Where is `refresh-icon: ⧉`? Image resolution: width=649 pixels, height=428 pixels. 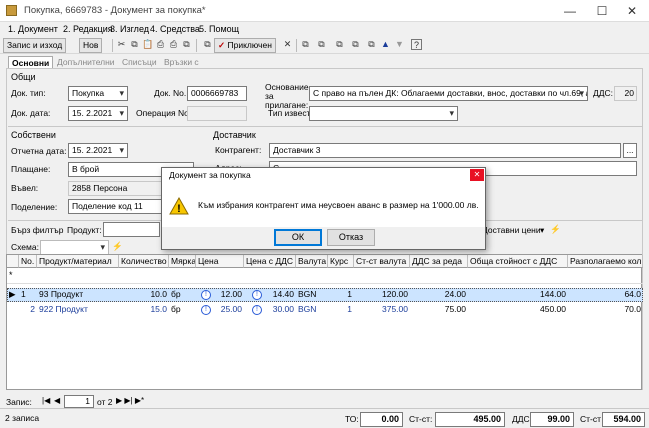
refresh-icon: ⧉ is located at coordinates (321, 44).